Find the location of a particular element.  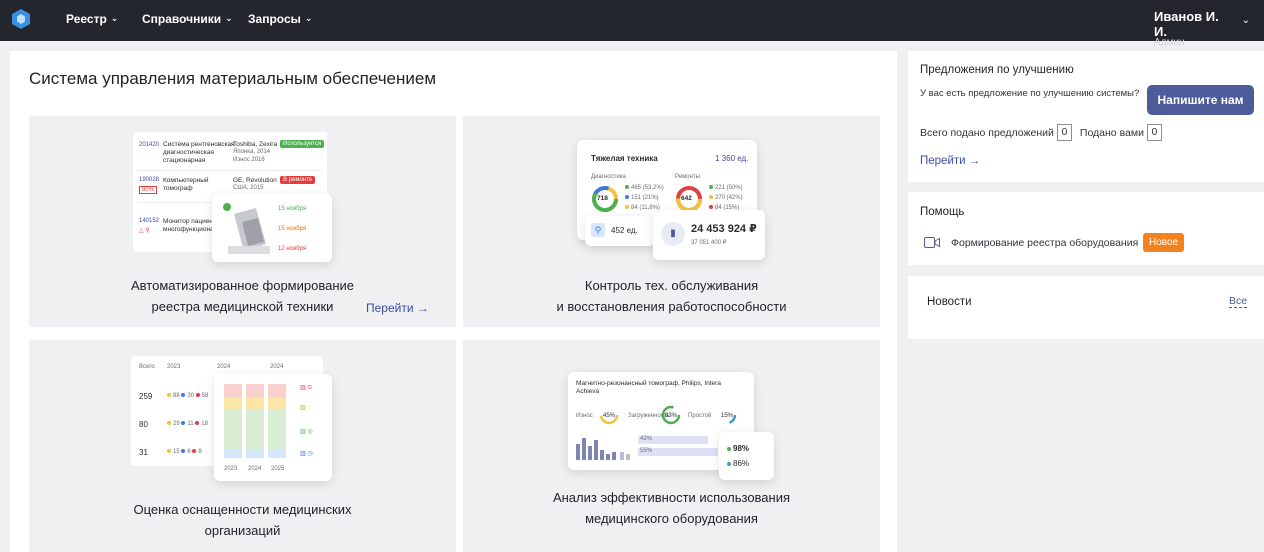

shield-icon: ⚲ is located at coordinates (598, 230).